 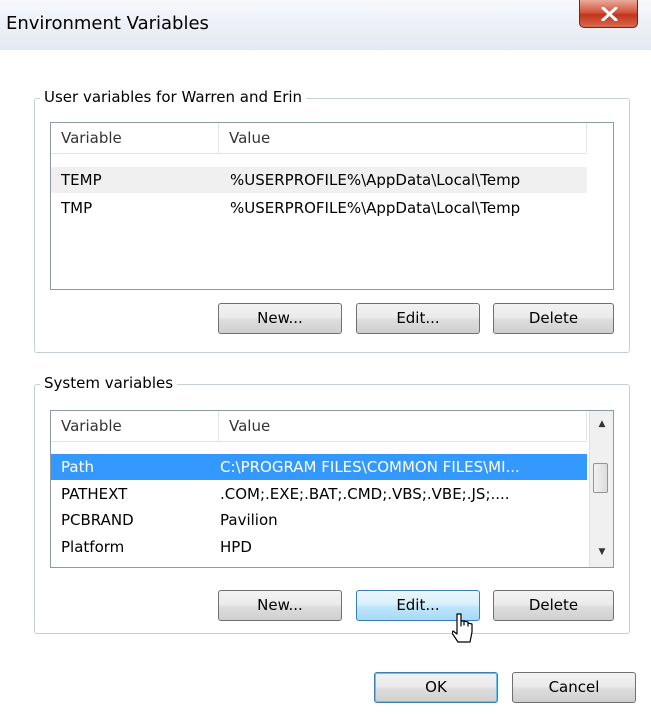 What do you see at coordinates (319, 520) in the screenshot?
I see `list-row-pcbrand: PCBRAND Pavilion` at bounding box center [319, 520].